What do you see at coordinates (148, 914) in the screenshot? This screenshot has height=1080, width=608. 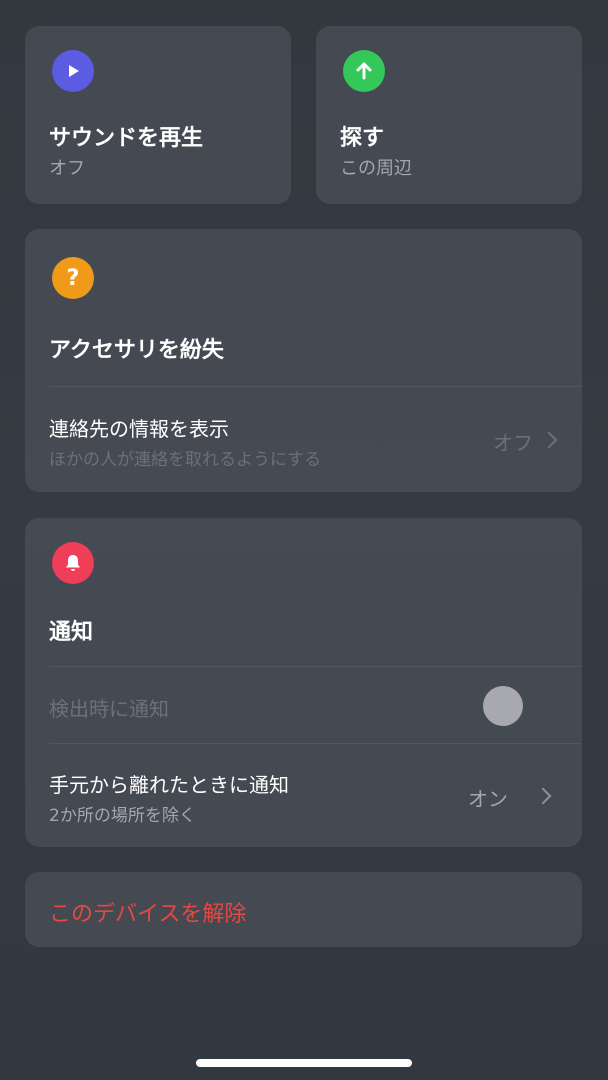 I see `remove-device-label: このデバイスを解除` at bounding box center [148, 914].